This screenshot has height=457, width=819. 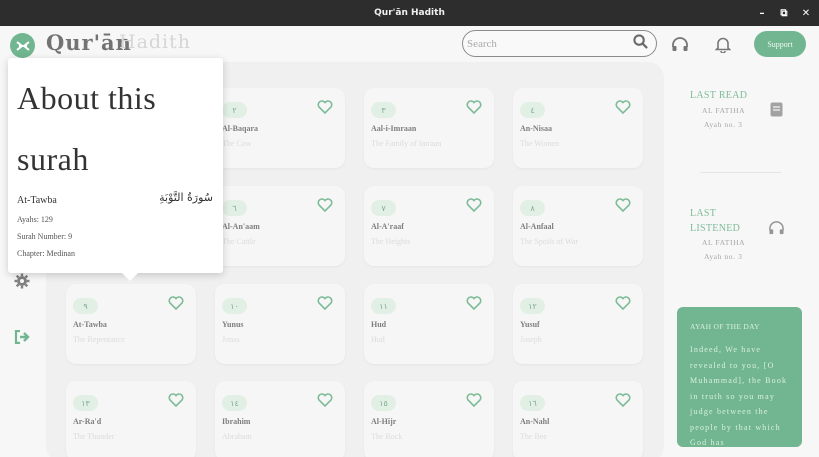 I want to click on window-controls: – ⧉ ✕, so click(x=784, y=13).